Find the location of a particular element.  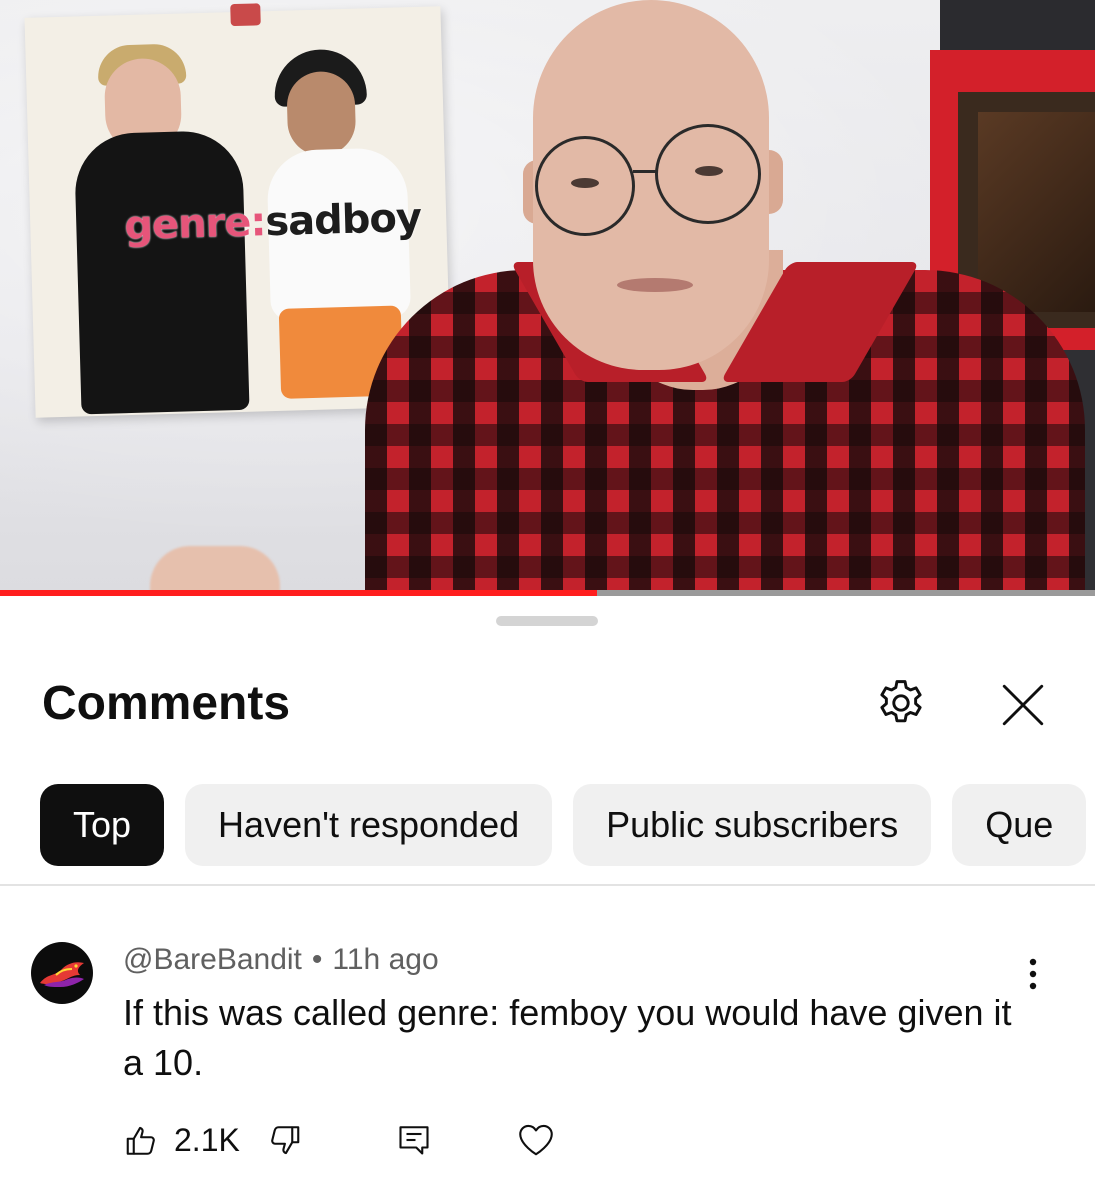

chip-public-subscribers: Public subscribers is located at coordinates (752, 825).